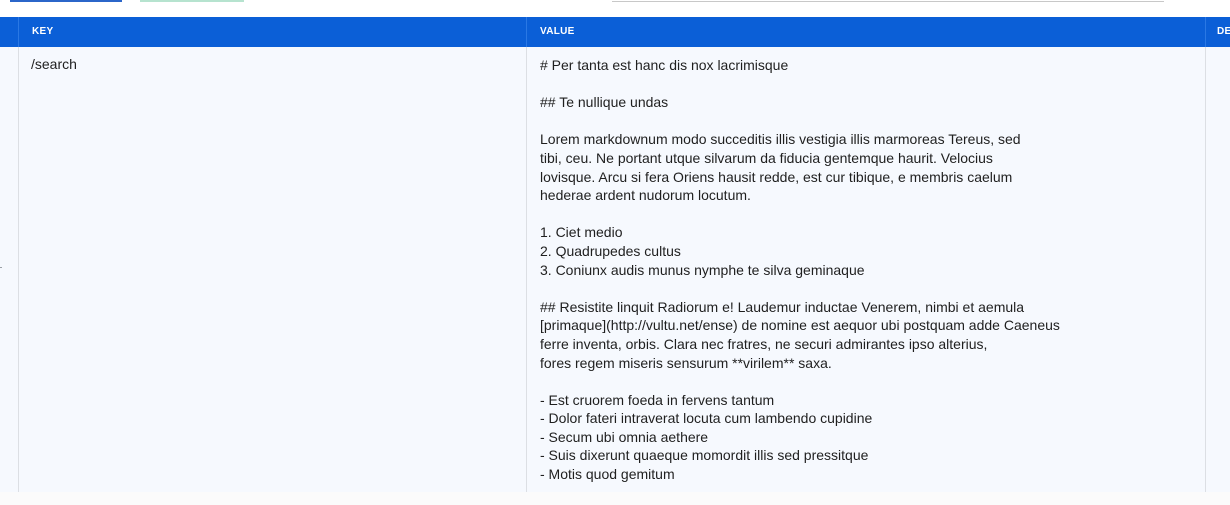 The image size is (1230, 505). Describe the element at coordinates (9, 32) in the screenshot. I see `select-column-header` at that location.